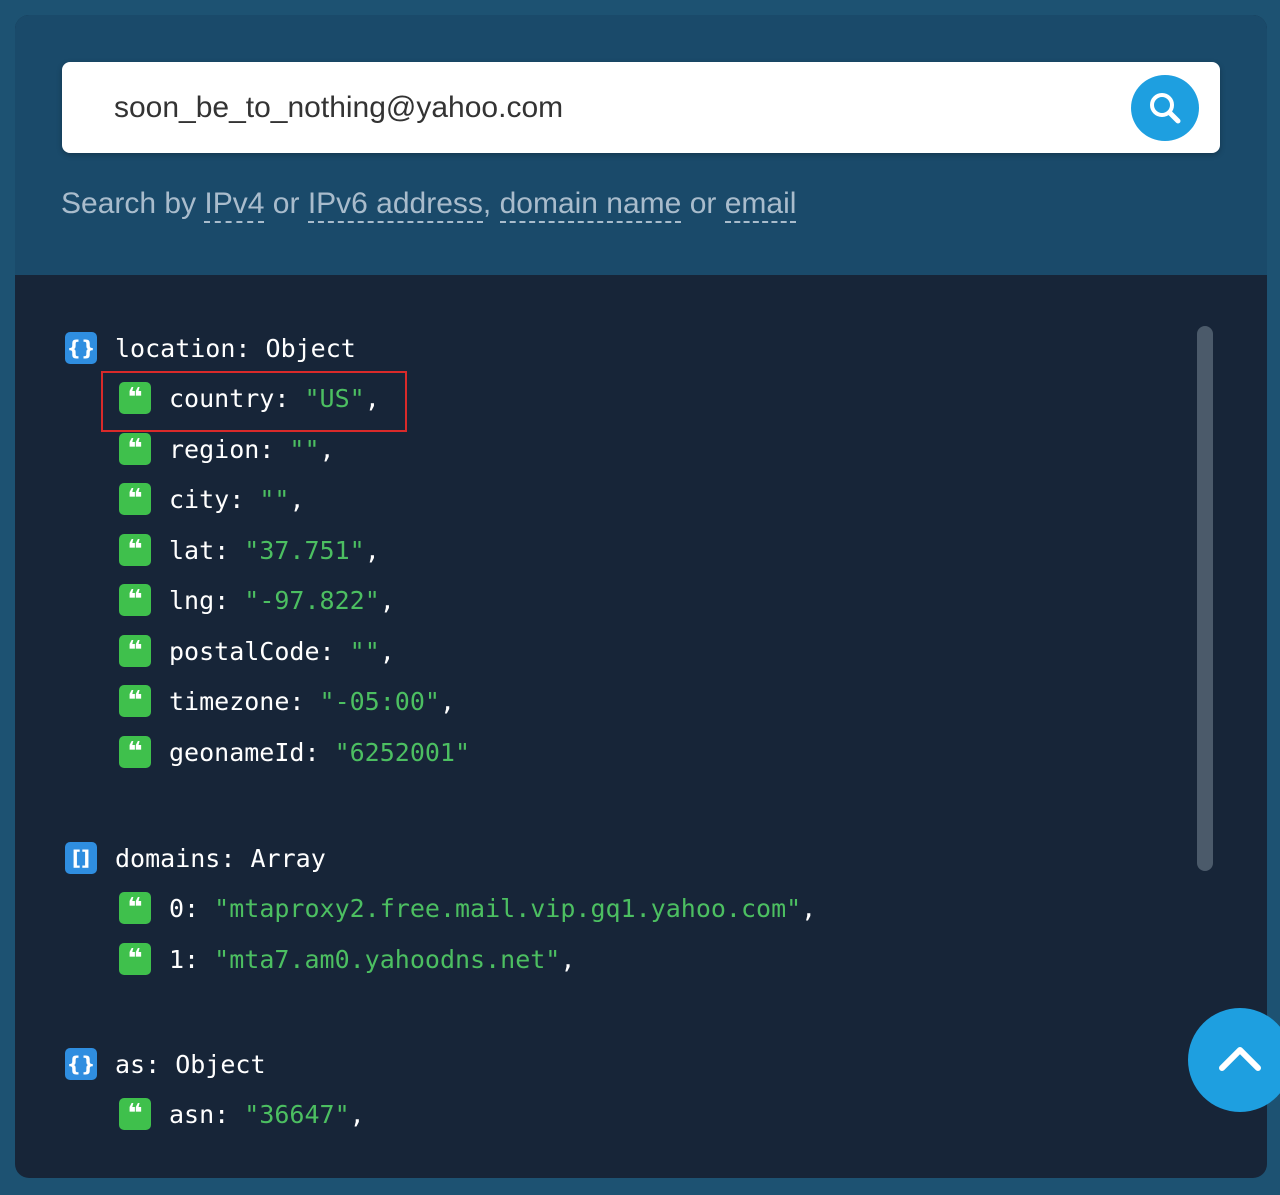 This screenshot has height=1195, width=1280. What do you see at coordinates (1205, 598) in the screenshot?
I see `scrollbar` at bounding box center [1205, 598].